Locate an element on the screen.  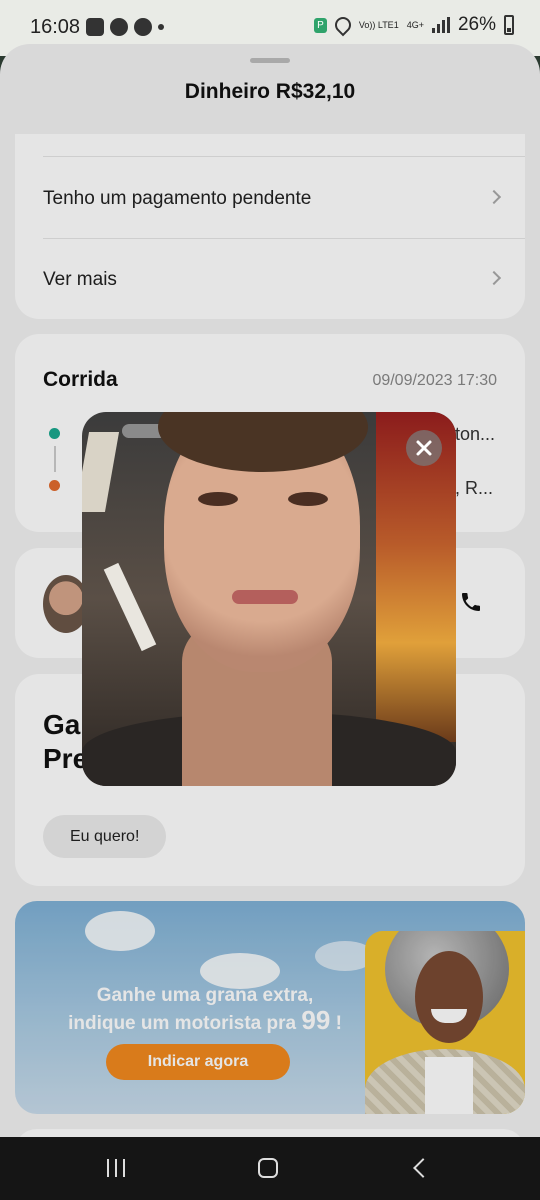
location-icon is located at coordinates (343, 25).